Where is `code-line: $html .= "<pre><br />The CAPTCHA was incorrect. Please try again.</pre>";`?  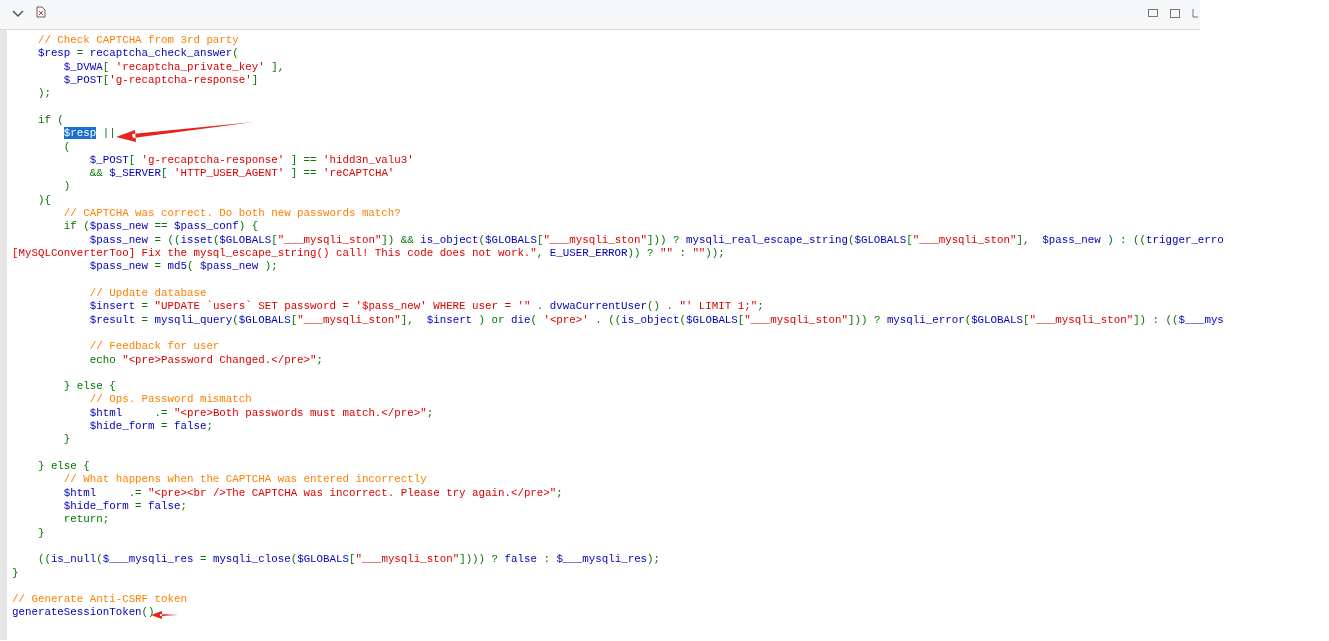
code-line: $html .= "<pre><br />The CAPTCHA was incorrect. Please try again.</pre>"; is located at coordinates (312, 493).